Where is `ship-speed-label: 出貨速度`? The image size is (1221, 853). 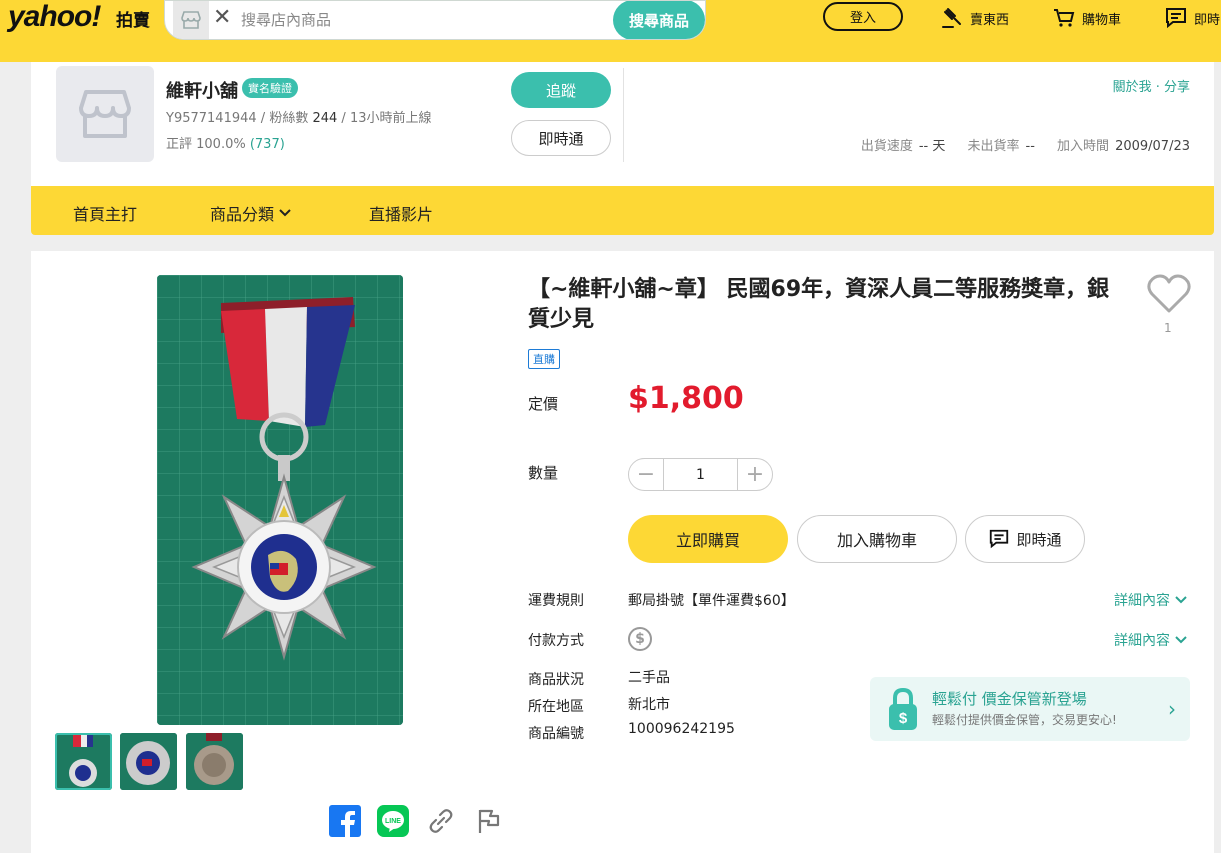 ship-speed-label: 出貨速度 is located at coordinates (886, 146).